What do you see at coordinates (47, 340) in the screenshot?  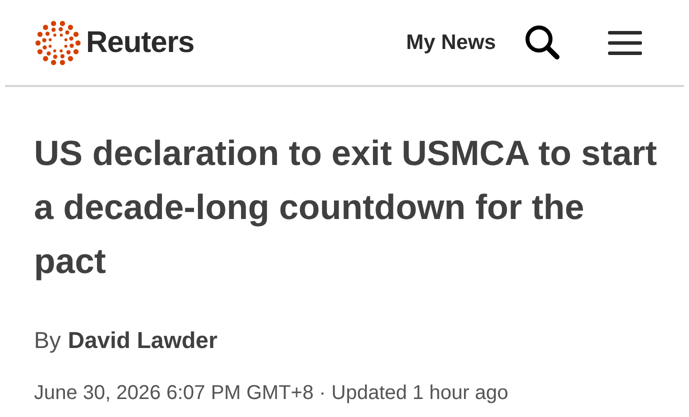 I see `byline-prefix: By` at bounding box center [47, 340].